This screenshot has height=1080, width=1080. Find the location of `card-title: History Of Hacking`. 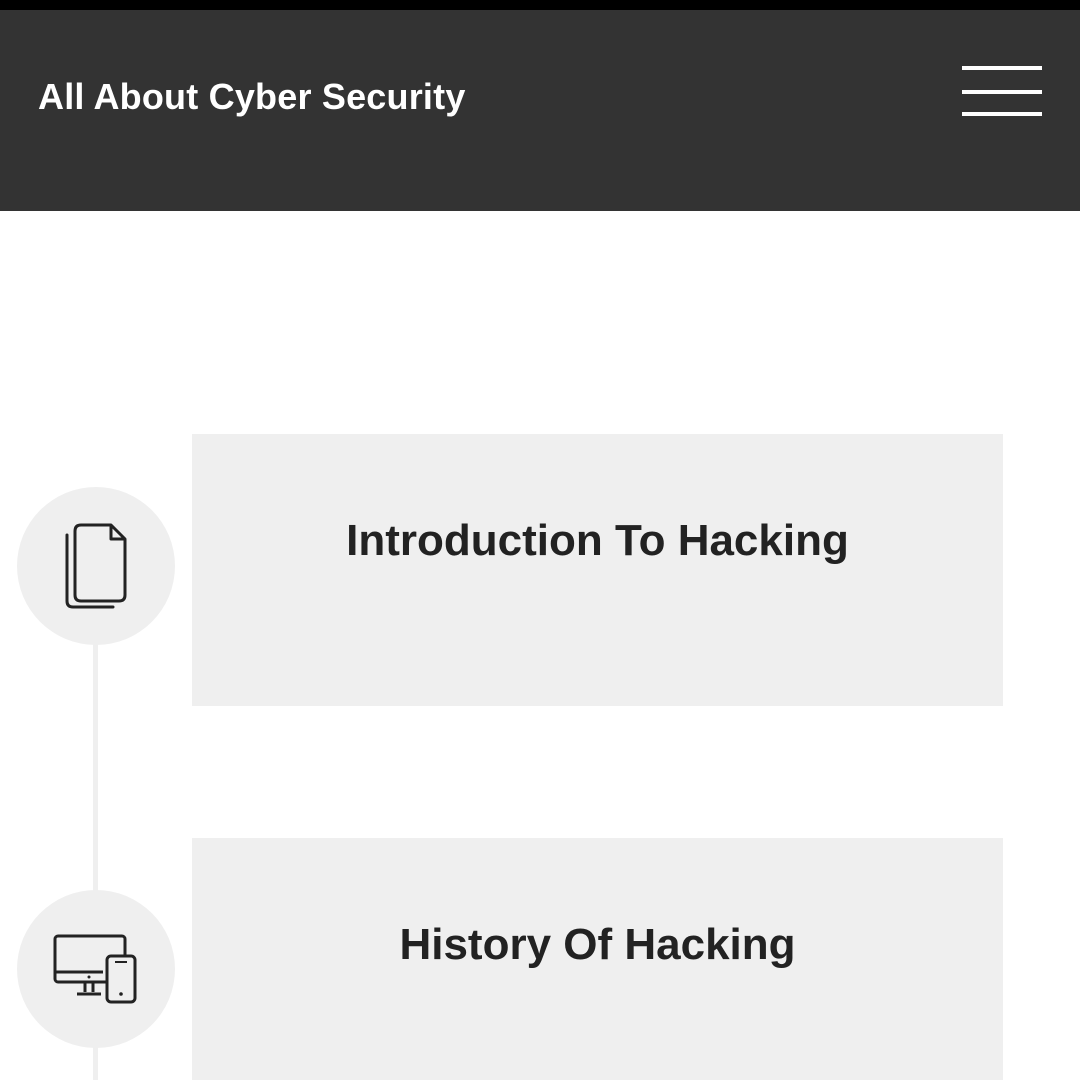

card-title: History Of Hacking is located at coordinates (597, 944).